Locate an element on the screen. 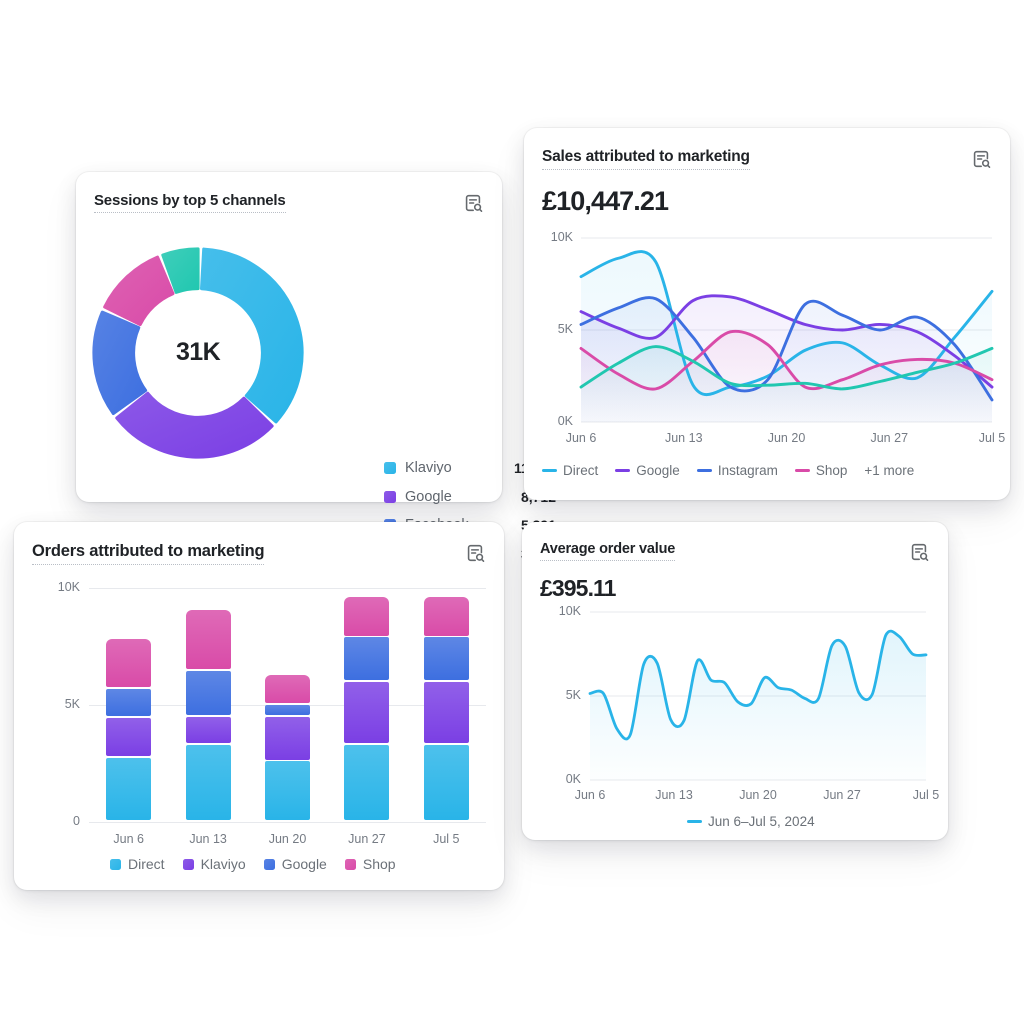 This screenshot has width=1024, height=1024. page-title-sessions: Sessions by top 5 channels is located at coordinates (190, 202).